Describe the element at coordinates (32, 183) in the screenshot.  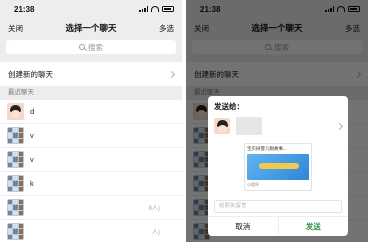
I see `chat-name: k` at that location.